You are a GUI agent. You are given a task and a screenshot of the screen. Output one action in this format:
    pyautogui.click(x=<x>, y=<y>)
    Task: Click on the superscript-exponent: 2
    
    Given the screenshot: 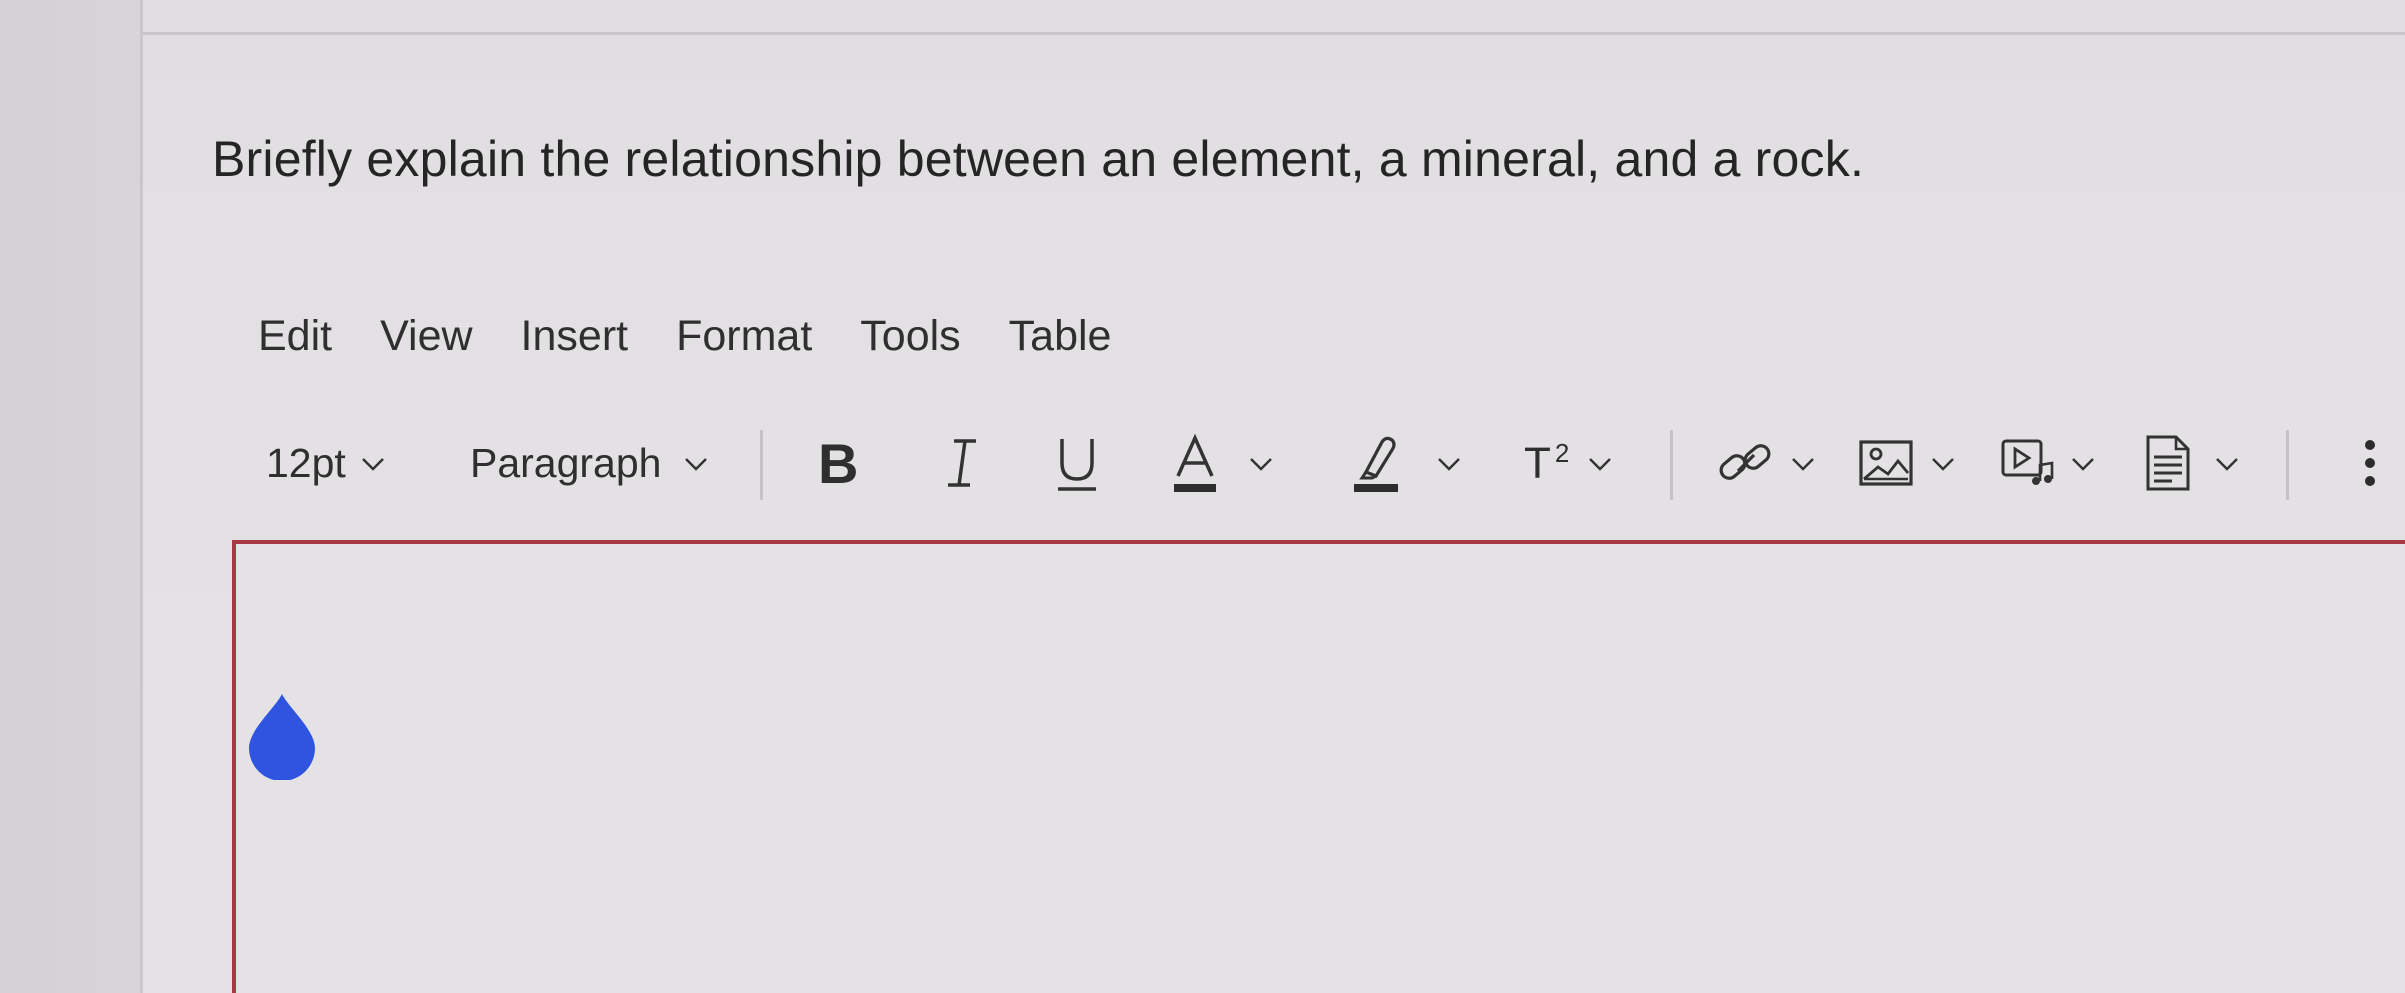 What is the action you would take?
    pyautogui.click(x=1562, y=452)
    